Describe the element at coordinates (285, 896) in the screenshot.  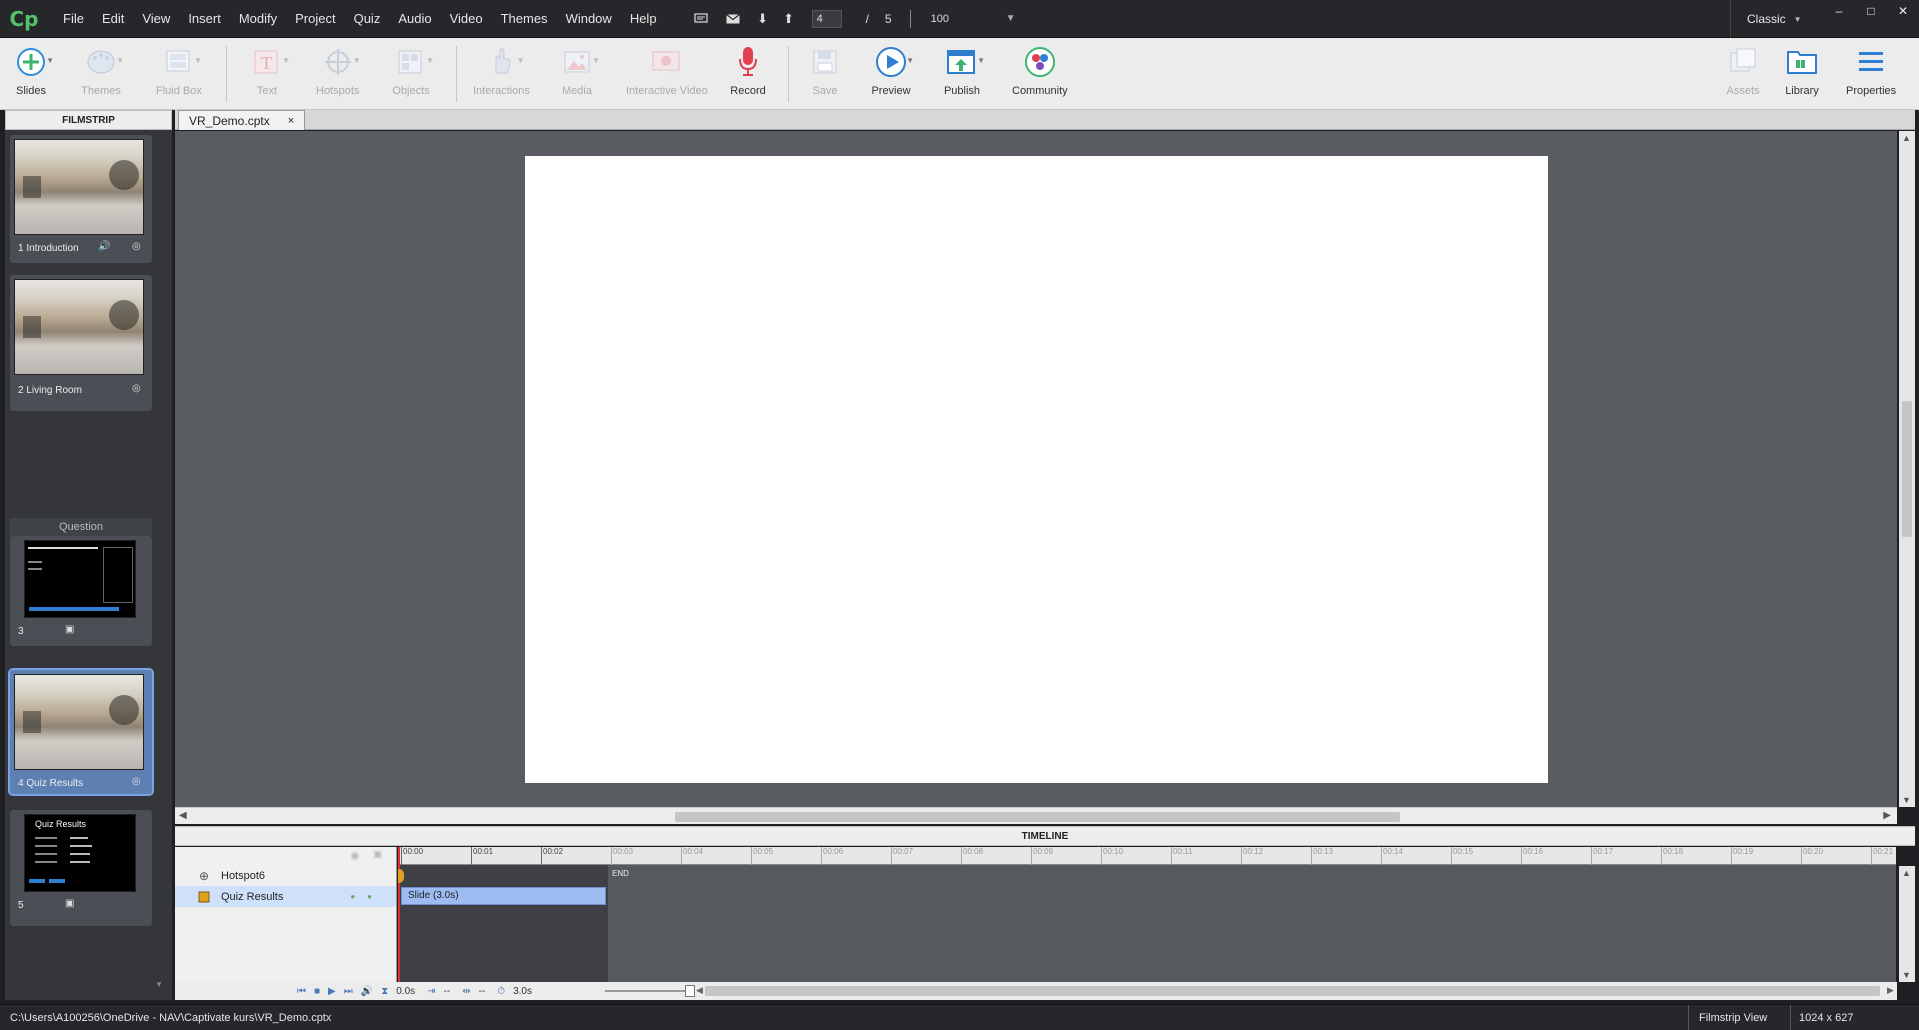
I see `timeline-layer-slide: Quiz Results ●●` at that location.